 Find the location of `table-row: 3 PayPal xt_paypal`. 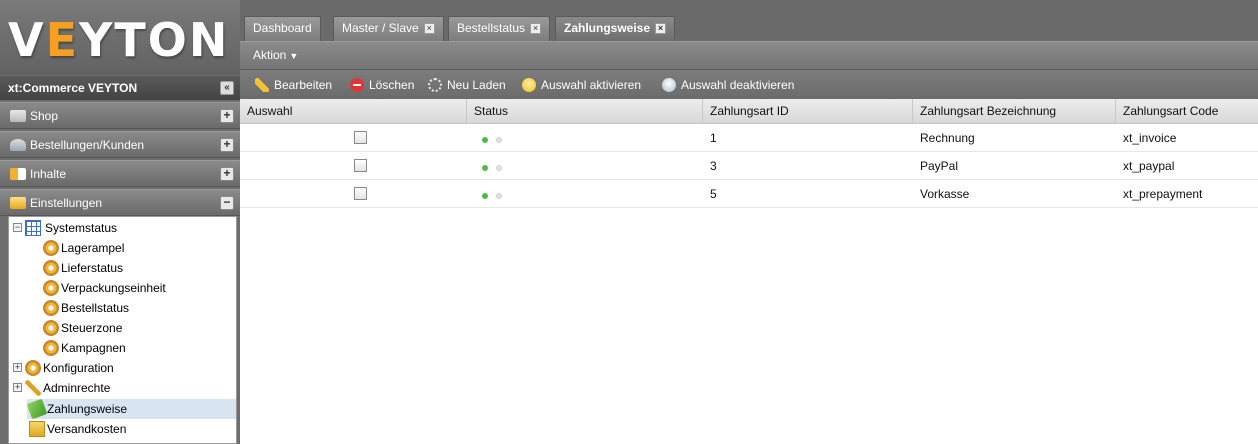

table-row: 3 PayPal xt_paypal is located at coordinates (749, 166).